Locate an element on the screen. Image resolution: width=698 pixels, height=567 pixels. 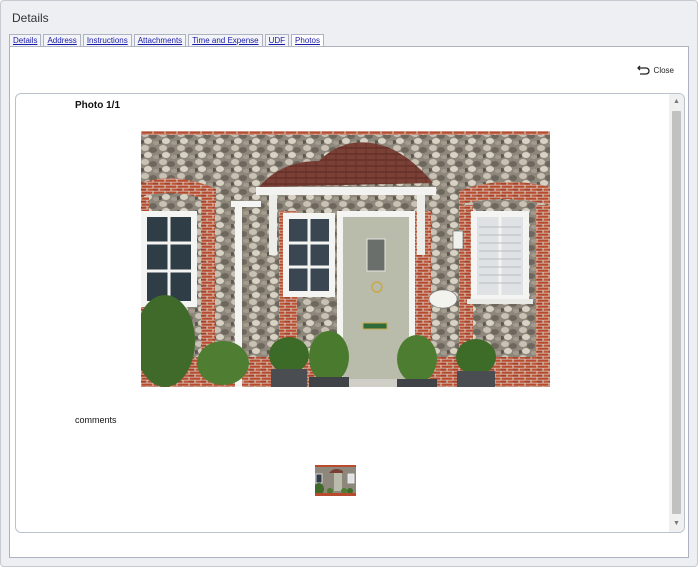
close-button: Close is located at coordinates (655, 70).